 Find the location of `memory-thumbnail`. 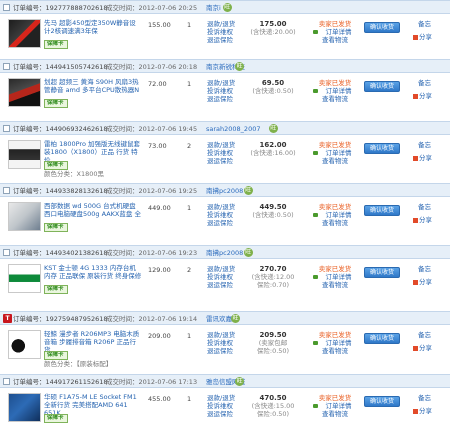

memory-thumbnail is located at coordinates (24, 278).